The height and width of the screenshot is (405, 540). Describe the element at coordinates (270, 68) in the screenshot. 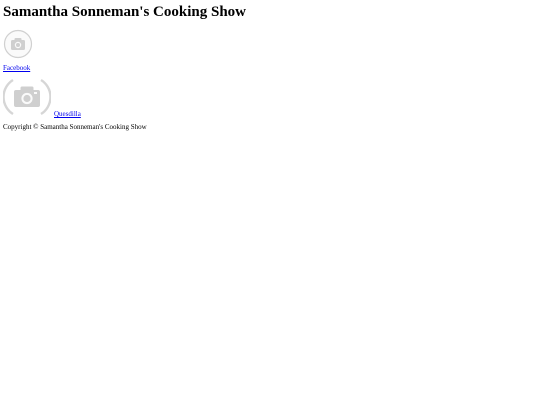

I see `facebook-link: Facebook` at that location.